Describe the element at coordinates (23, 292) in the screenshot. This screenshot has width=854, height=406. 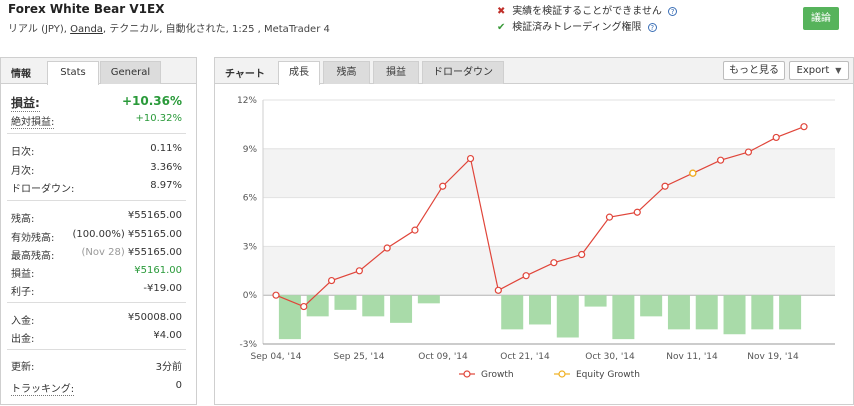
I see `interest-label: 利子:` at that location.